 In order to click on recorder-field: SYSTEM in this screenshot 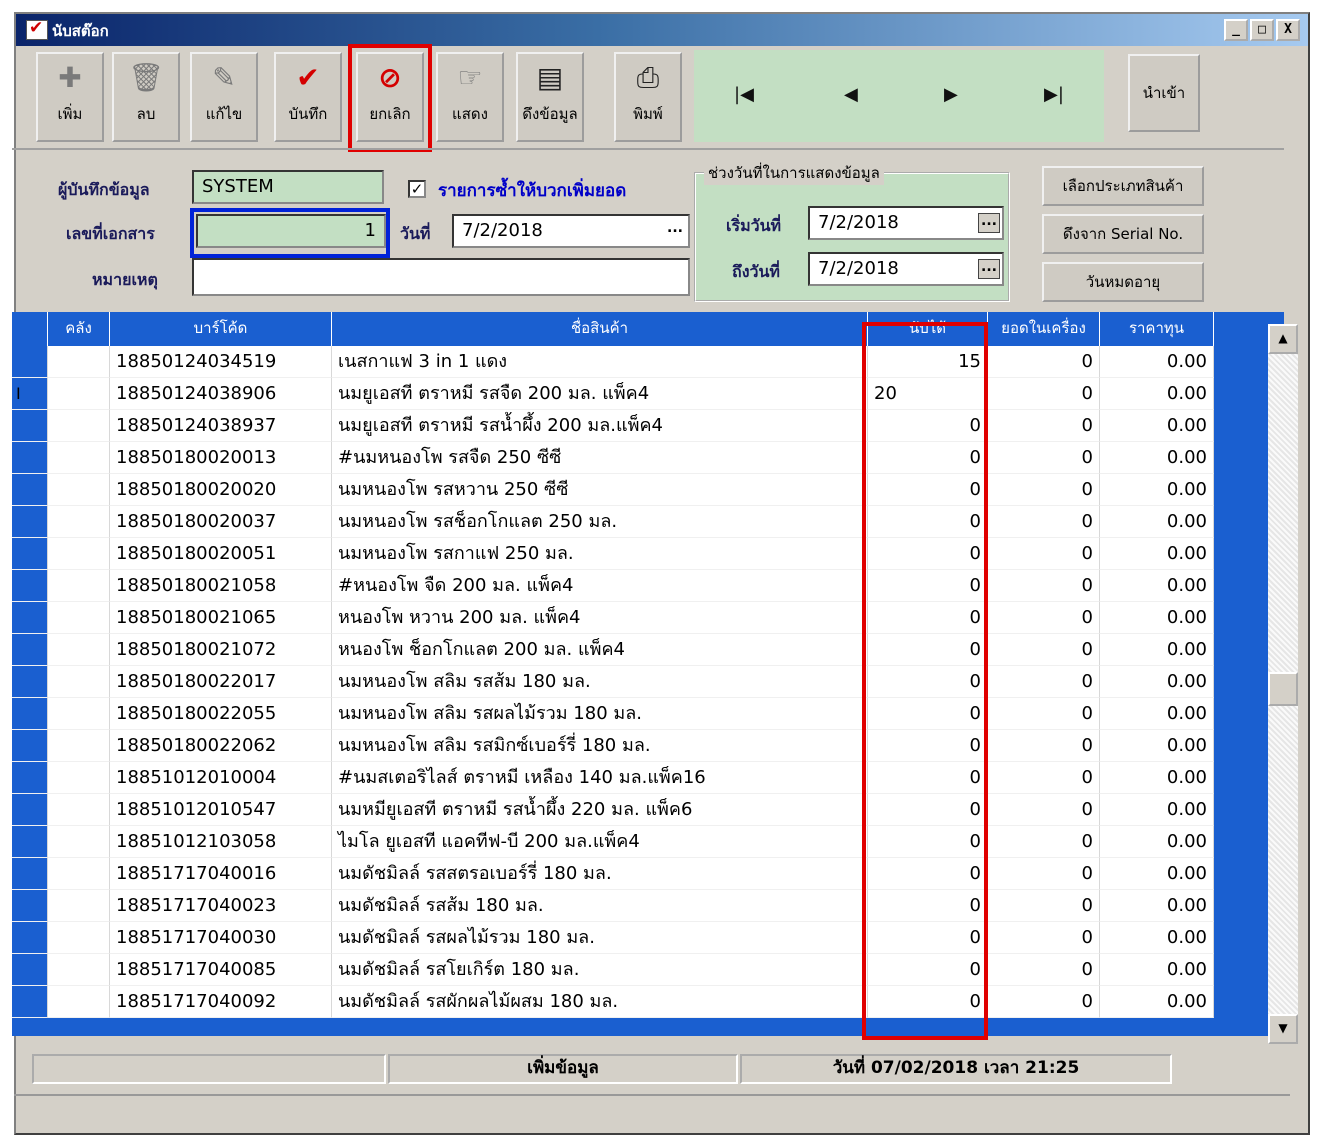, I will do `click(288, 187)`.